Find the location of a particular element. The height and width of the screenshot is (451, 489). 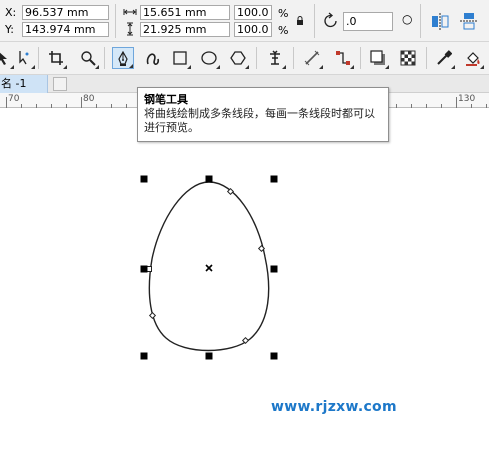

tool-polygon is located at coordinates (238, 58).